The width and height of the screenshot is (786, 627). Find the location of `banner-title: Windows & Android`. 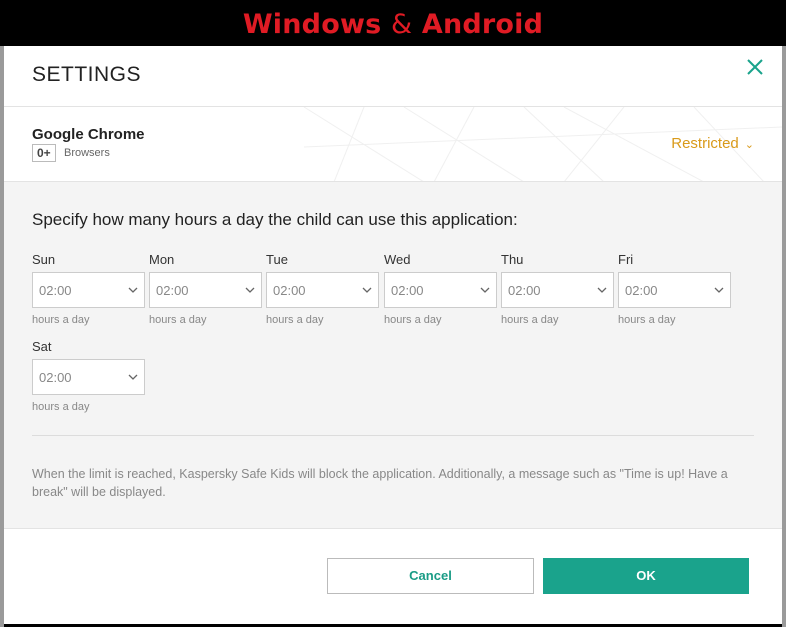

banner-title: Windows & Android is located at coordinates (393, 23).